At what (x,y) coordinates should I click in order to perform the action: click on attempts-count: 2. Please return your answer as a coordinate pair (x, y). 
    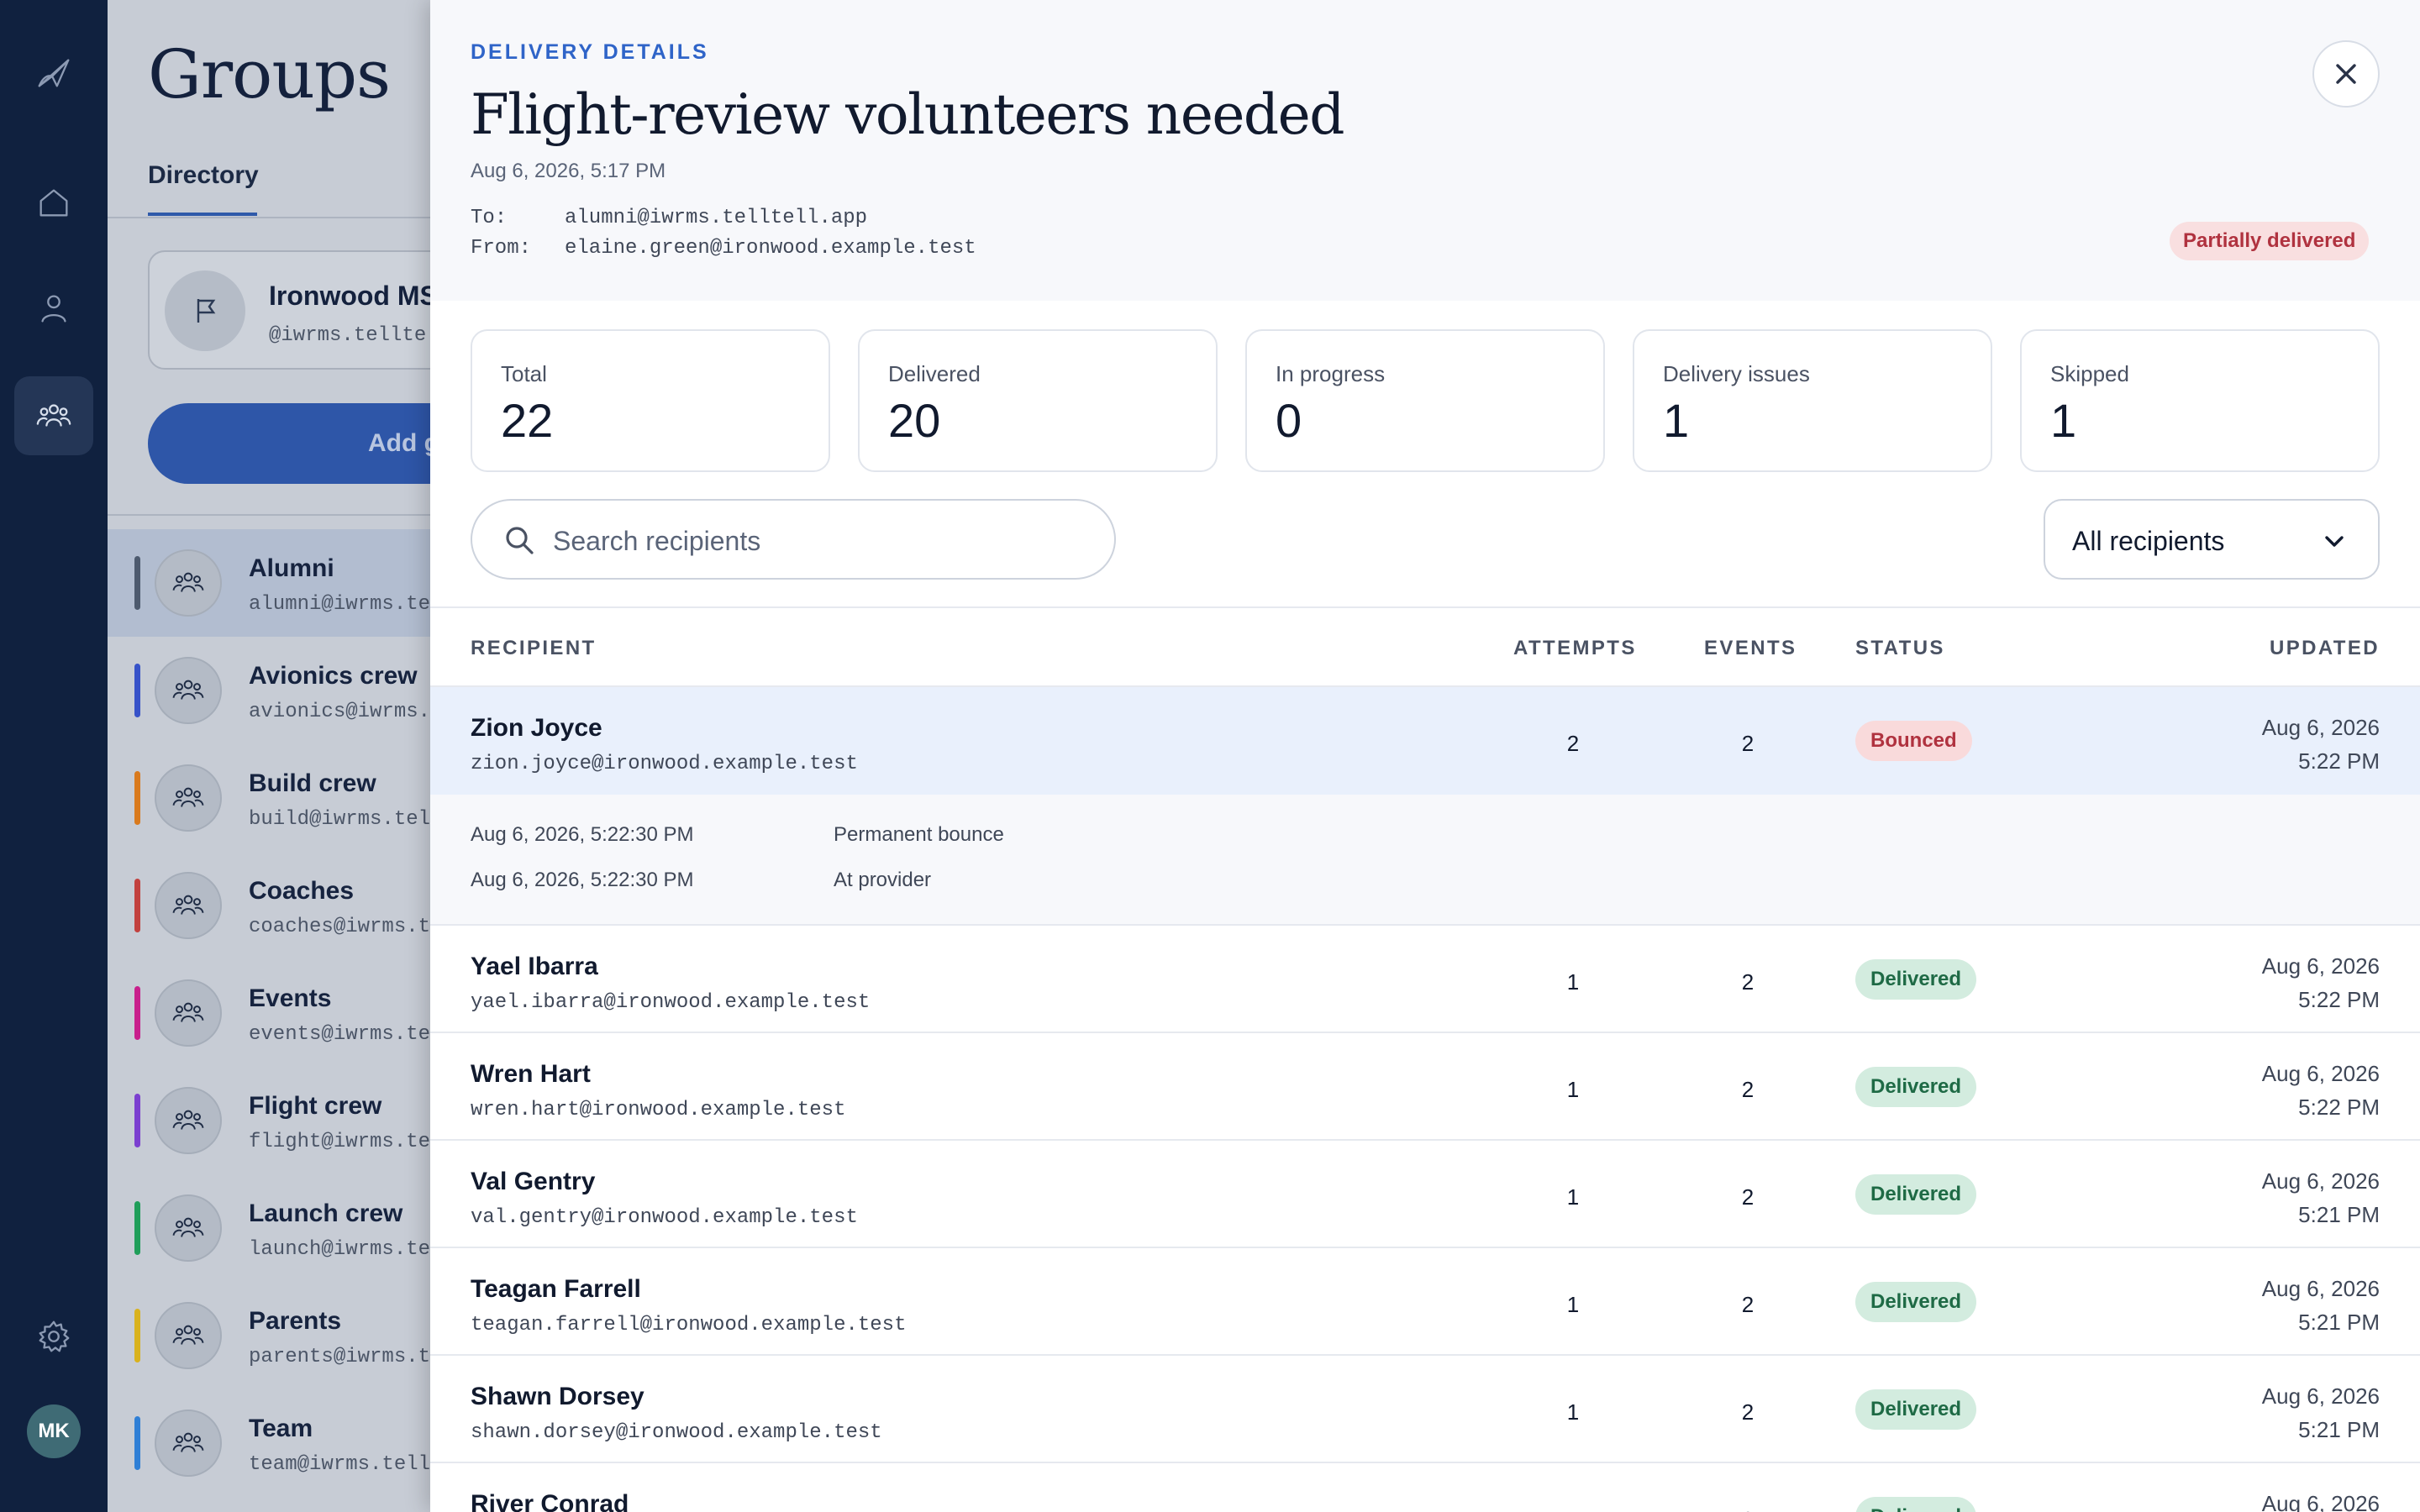
    Looking at the image, I should click on (1573, 743).